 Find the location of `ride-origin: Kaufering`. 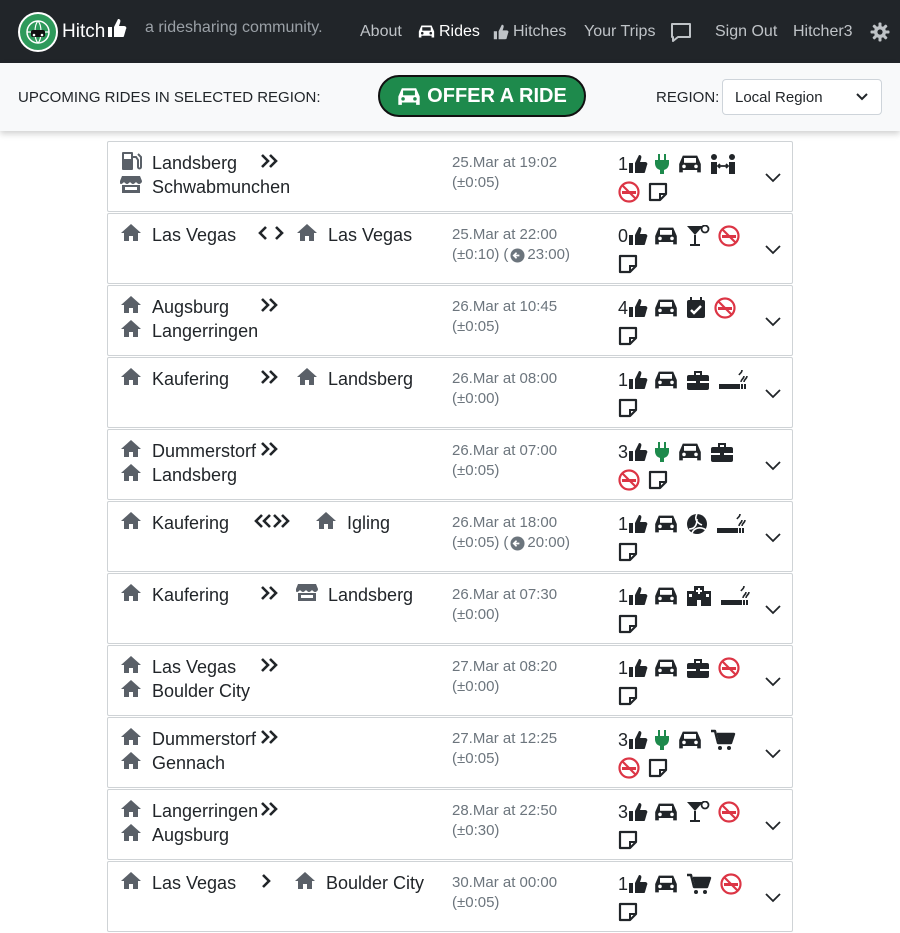

ride-origin: Kaufering is located at coordinates (174, 523).